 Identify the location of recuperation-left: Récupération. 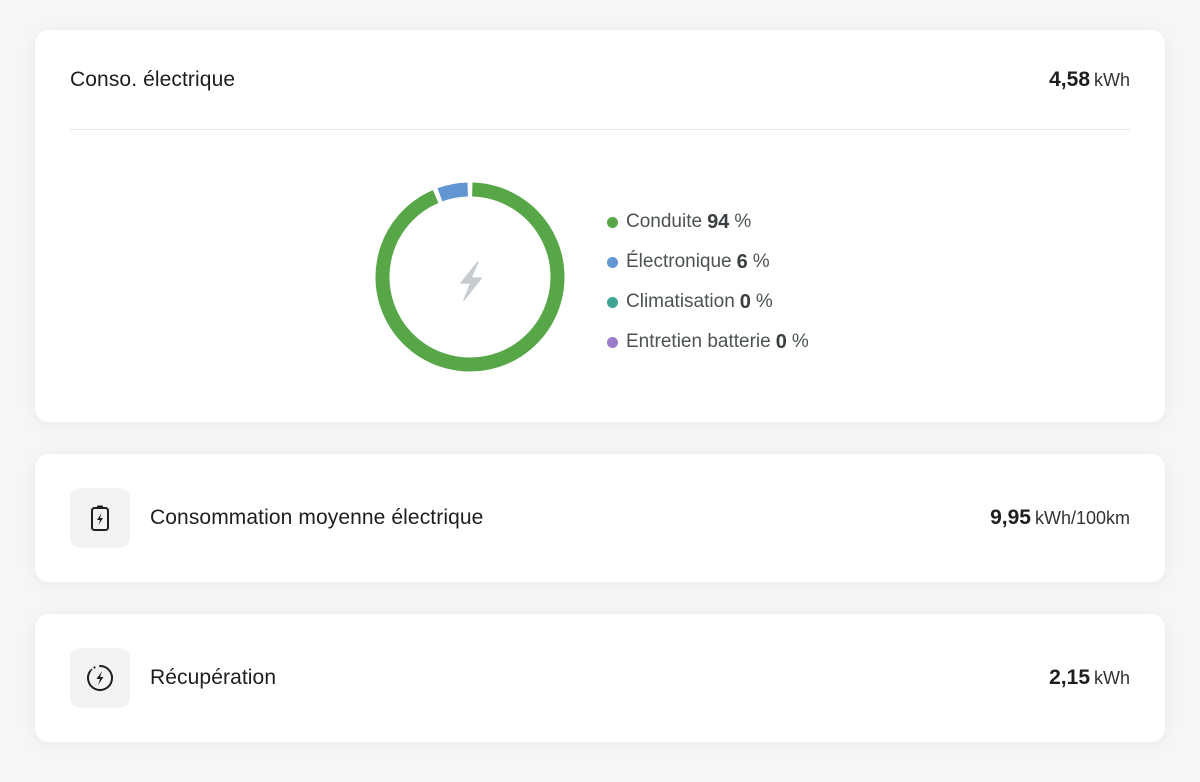
(173, 678).